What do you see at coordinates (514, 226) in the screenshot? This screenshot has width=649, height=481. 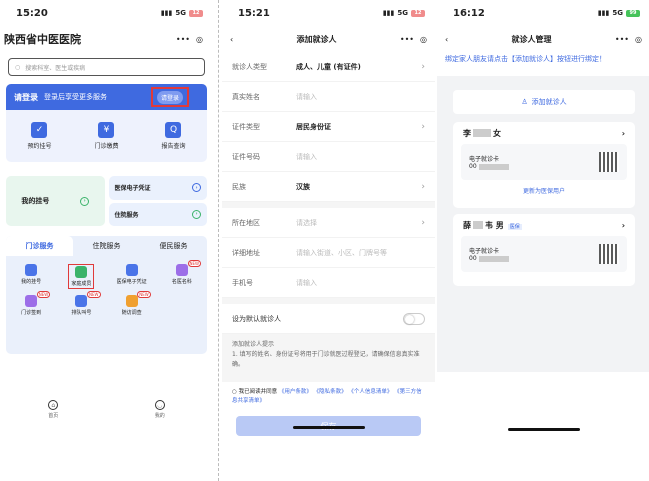 I see `insurance-badge: 医保` at bounding box center [514, 226].